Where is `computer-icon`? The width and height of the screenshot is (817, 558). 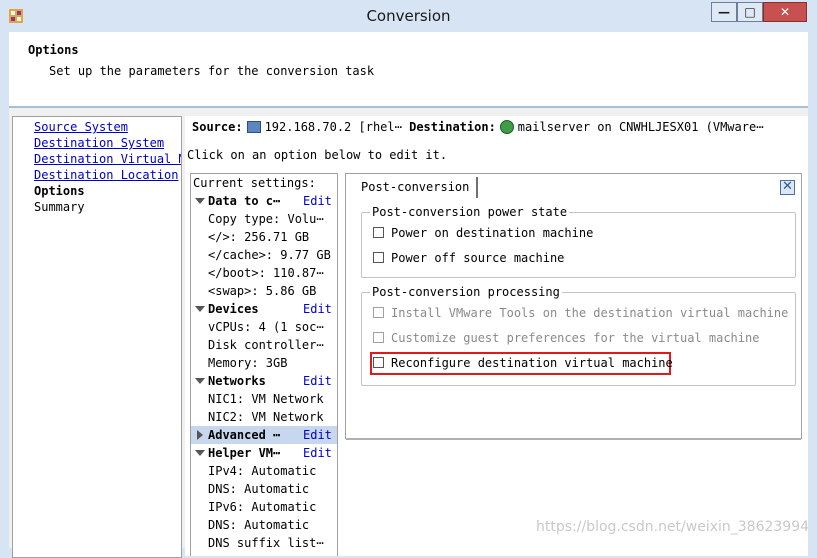
computer-icon is located at coordinates (253, 127).